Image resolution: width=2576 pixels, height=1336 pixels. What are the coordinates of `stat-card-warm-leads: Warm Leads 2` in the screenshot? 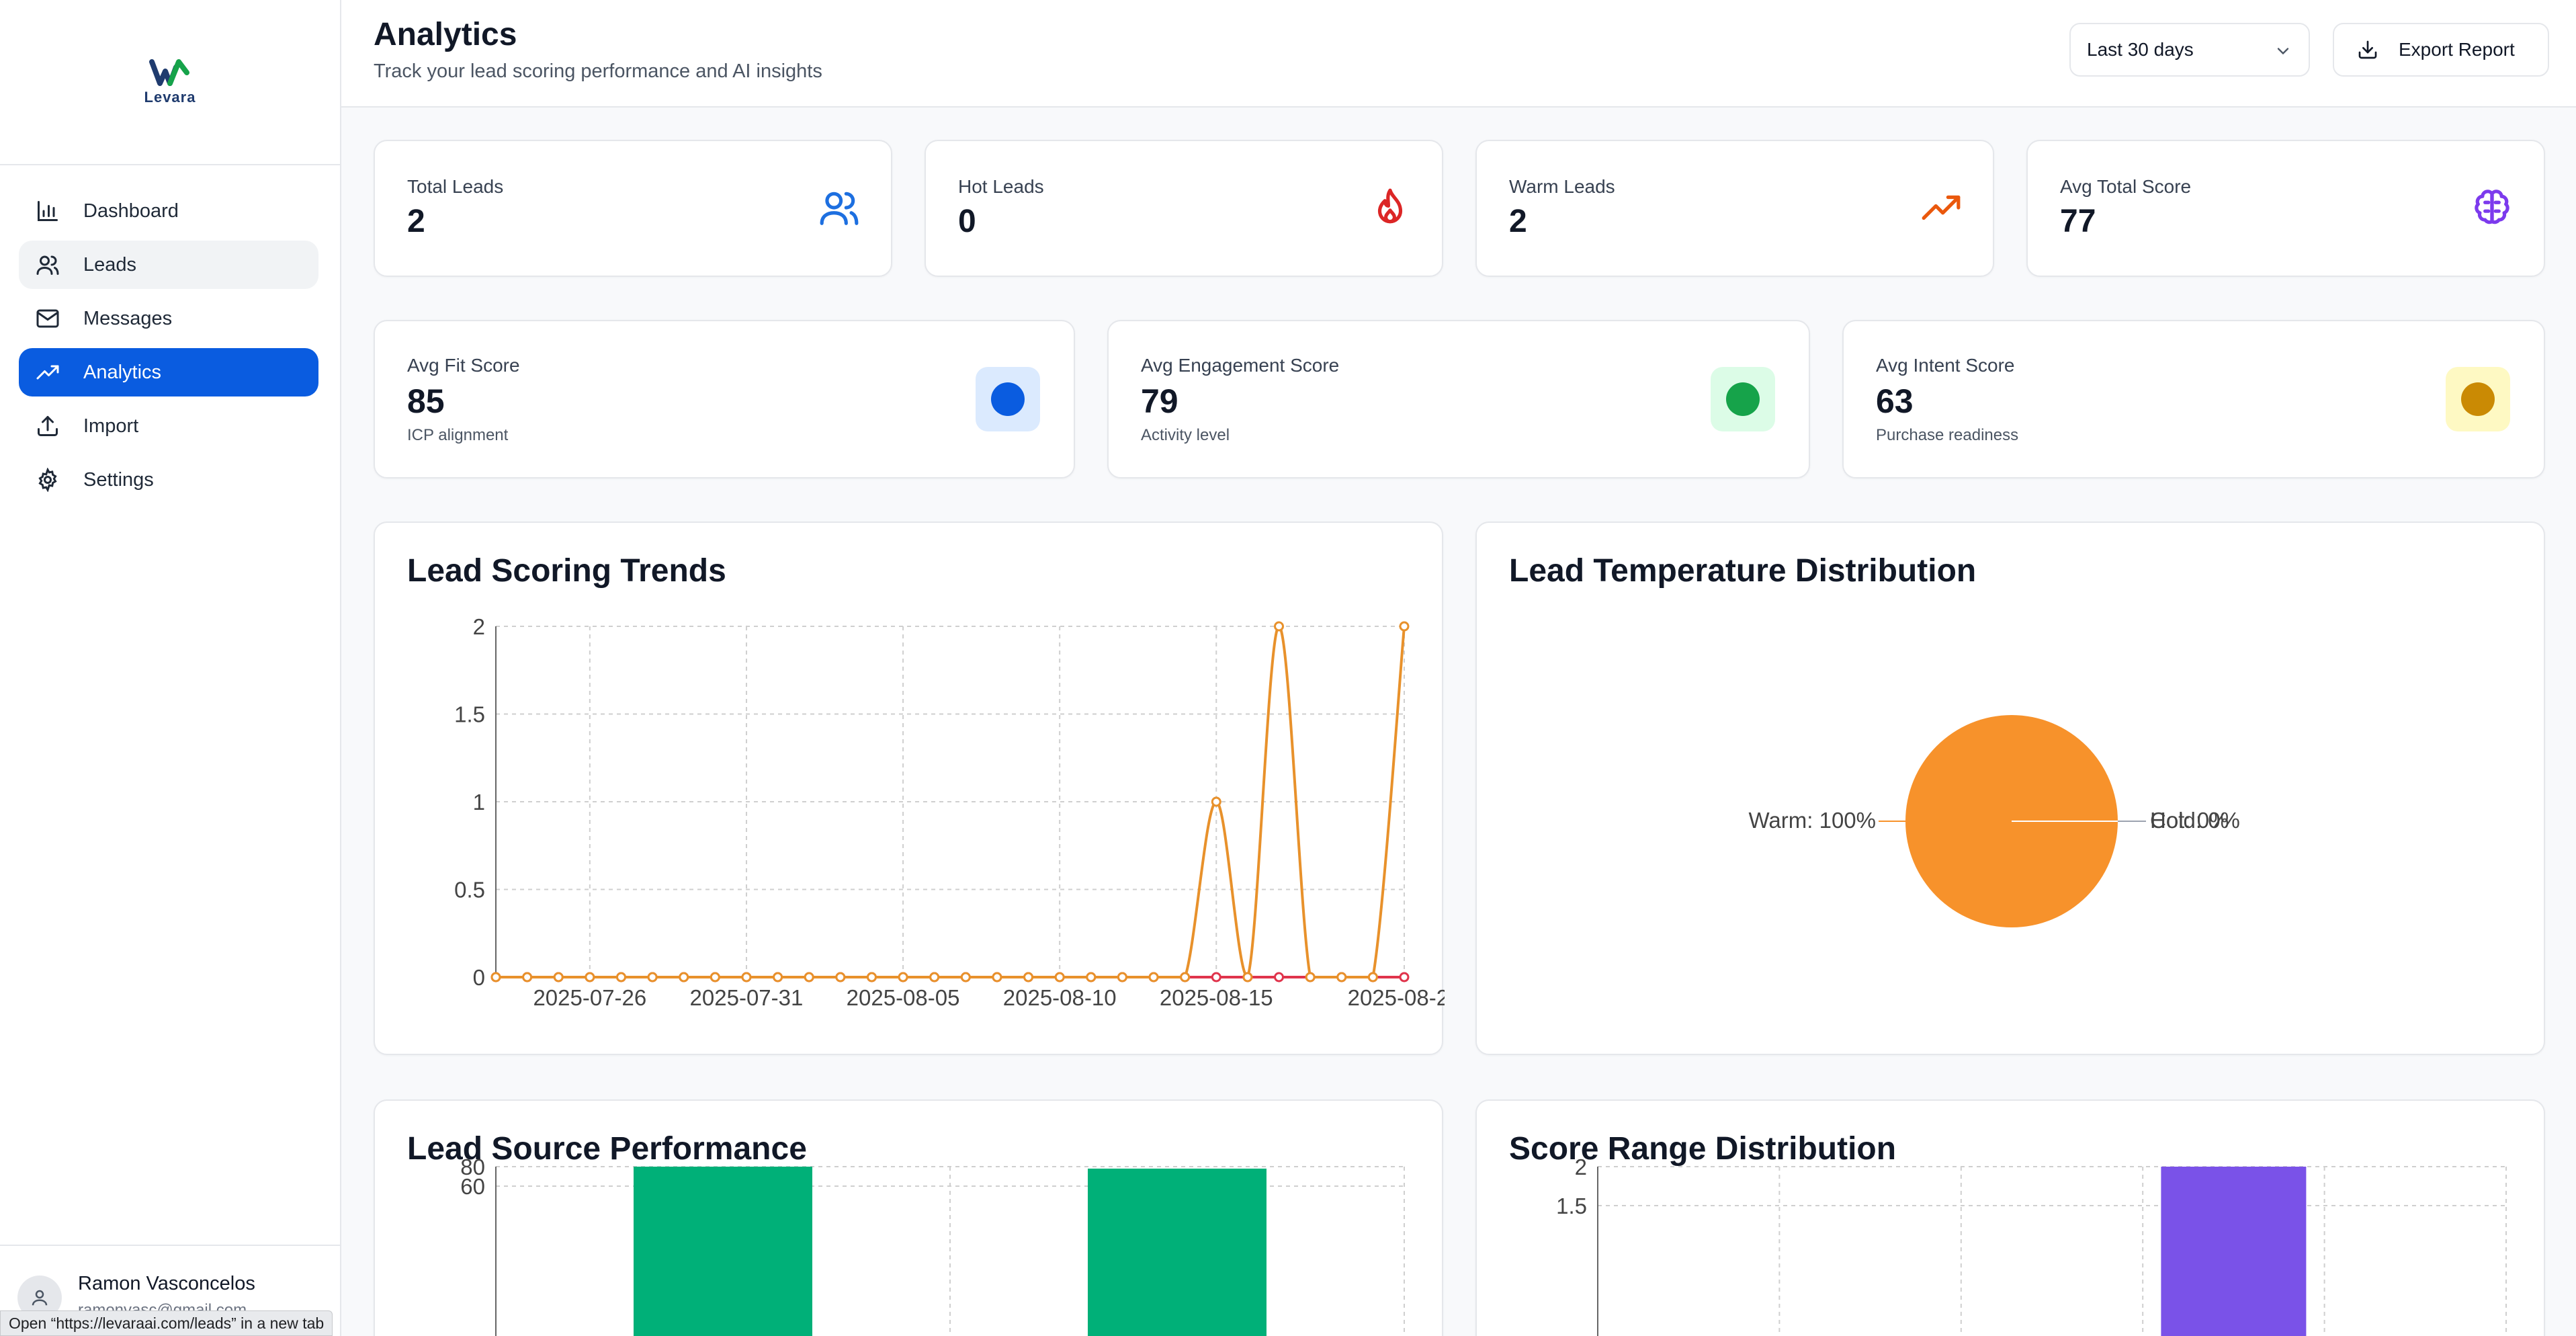 It's located at (1734, 208).